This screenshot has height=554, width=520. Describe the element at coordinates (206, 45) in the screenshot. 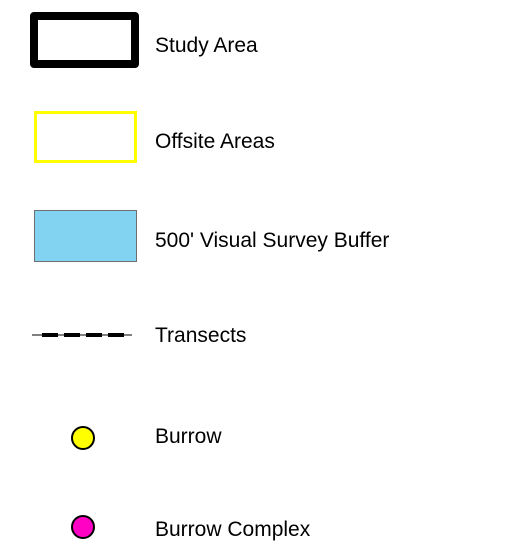

I see `study-area-label: Study Area` at that location.